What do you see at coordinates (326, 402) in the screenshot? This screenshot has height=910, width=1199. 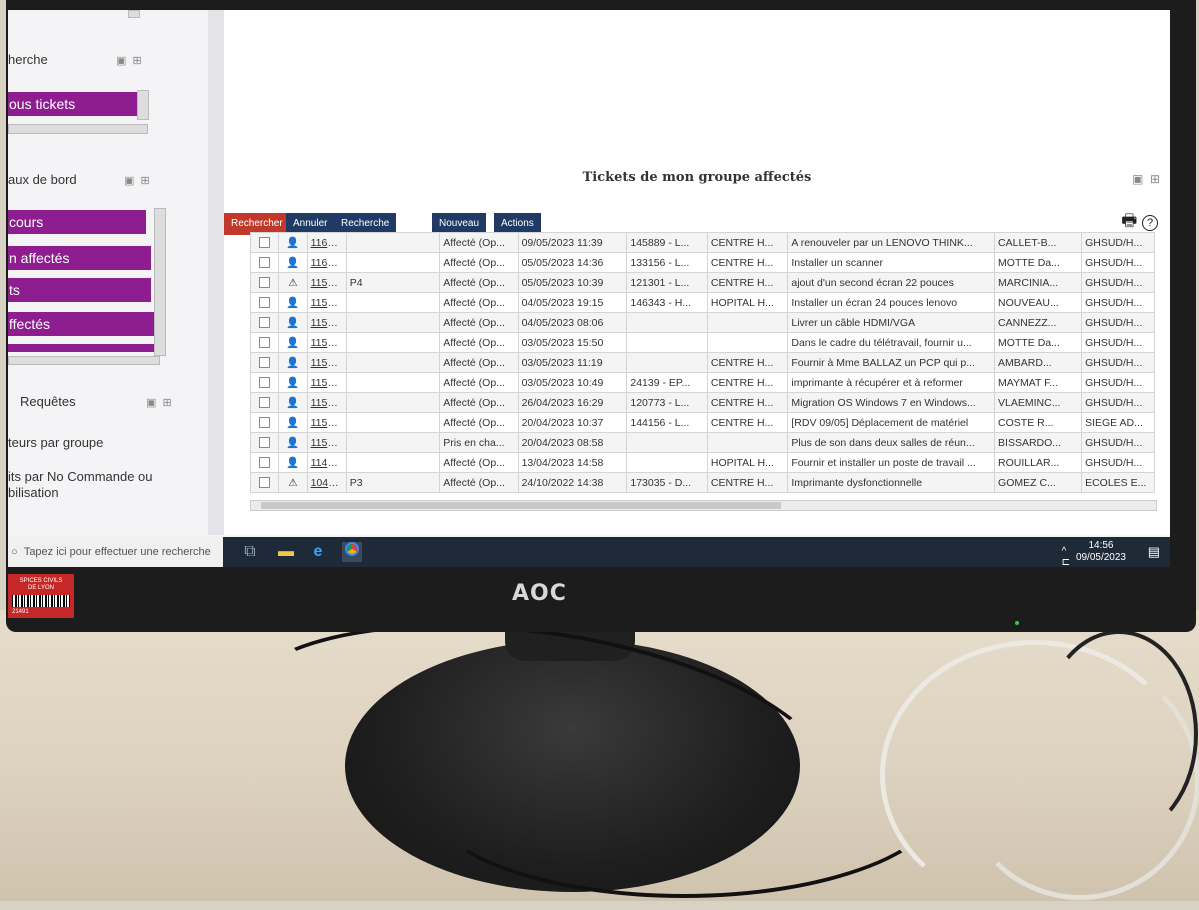 I see `ticket-id-link: 1154525` at bounding box center [326, 402].